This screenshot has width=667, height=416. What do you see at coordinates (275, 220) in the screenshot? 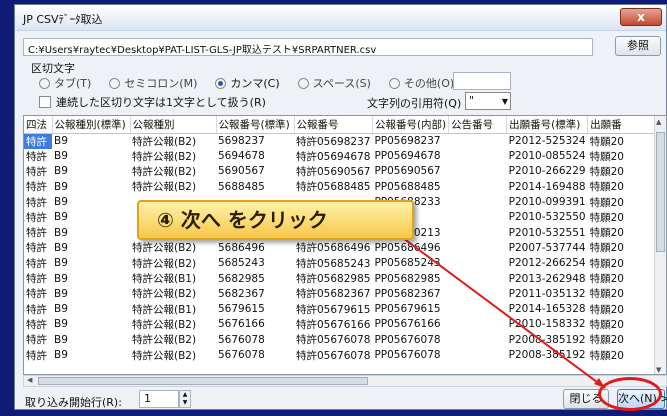
I see `instruction-callout: ④ 次へ をクリック` at bounding box center [275, 220].